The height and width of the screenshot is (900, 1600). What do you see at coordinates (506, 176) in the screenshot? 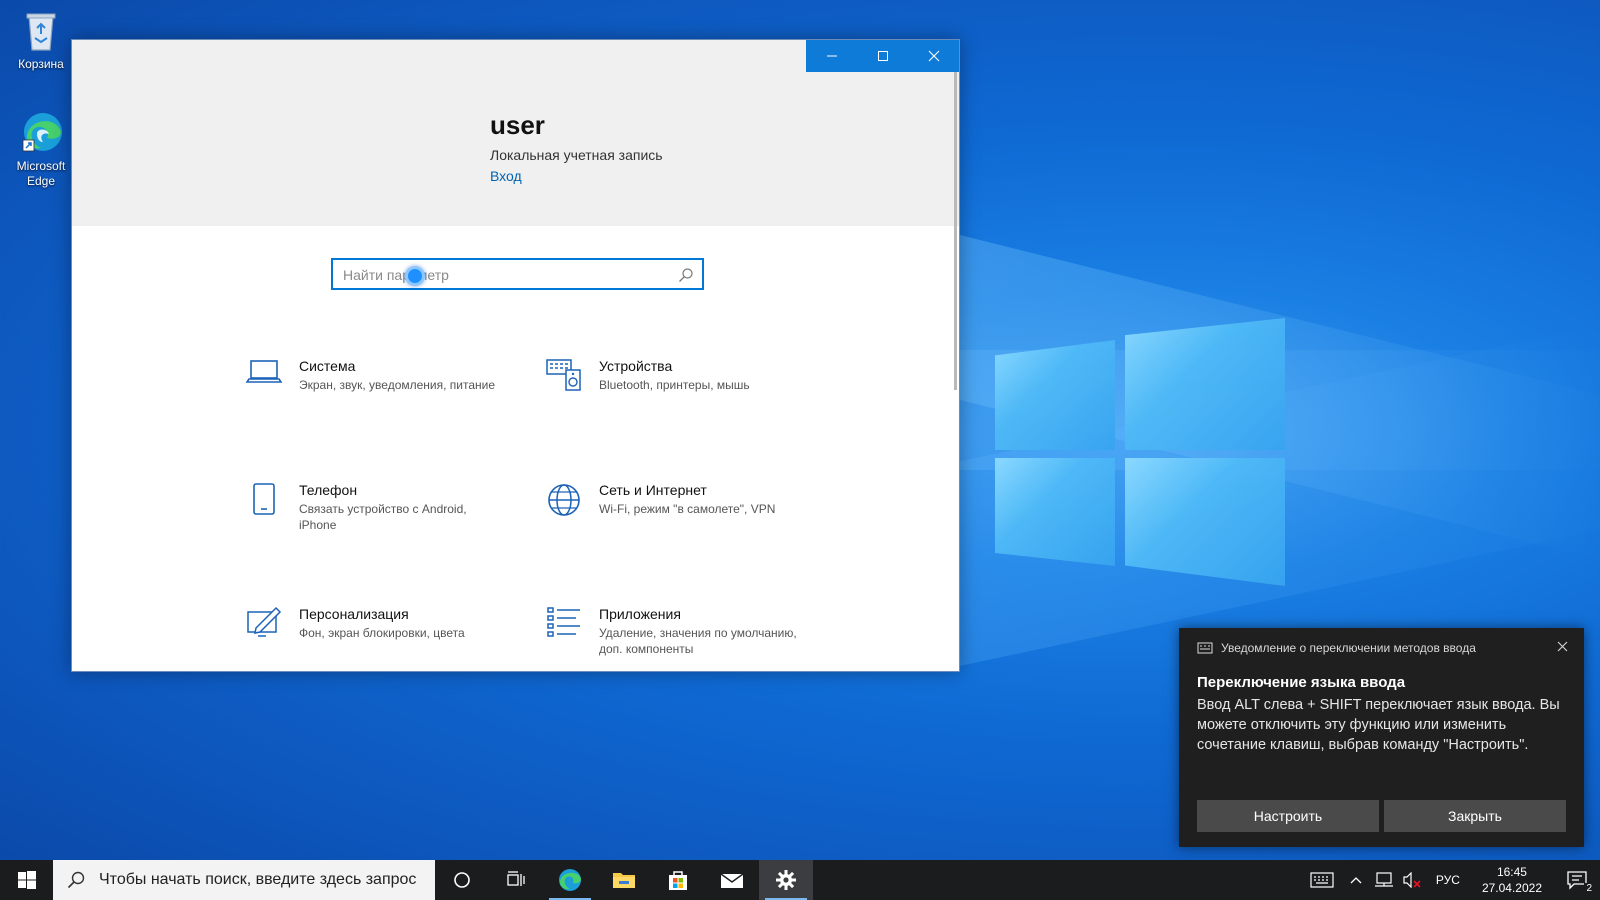
I see `login-link: Вход` at bounding box center [506, 176].